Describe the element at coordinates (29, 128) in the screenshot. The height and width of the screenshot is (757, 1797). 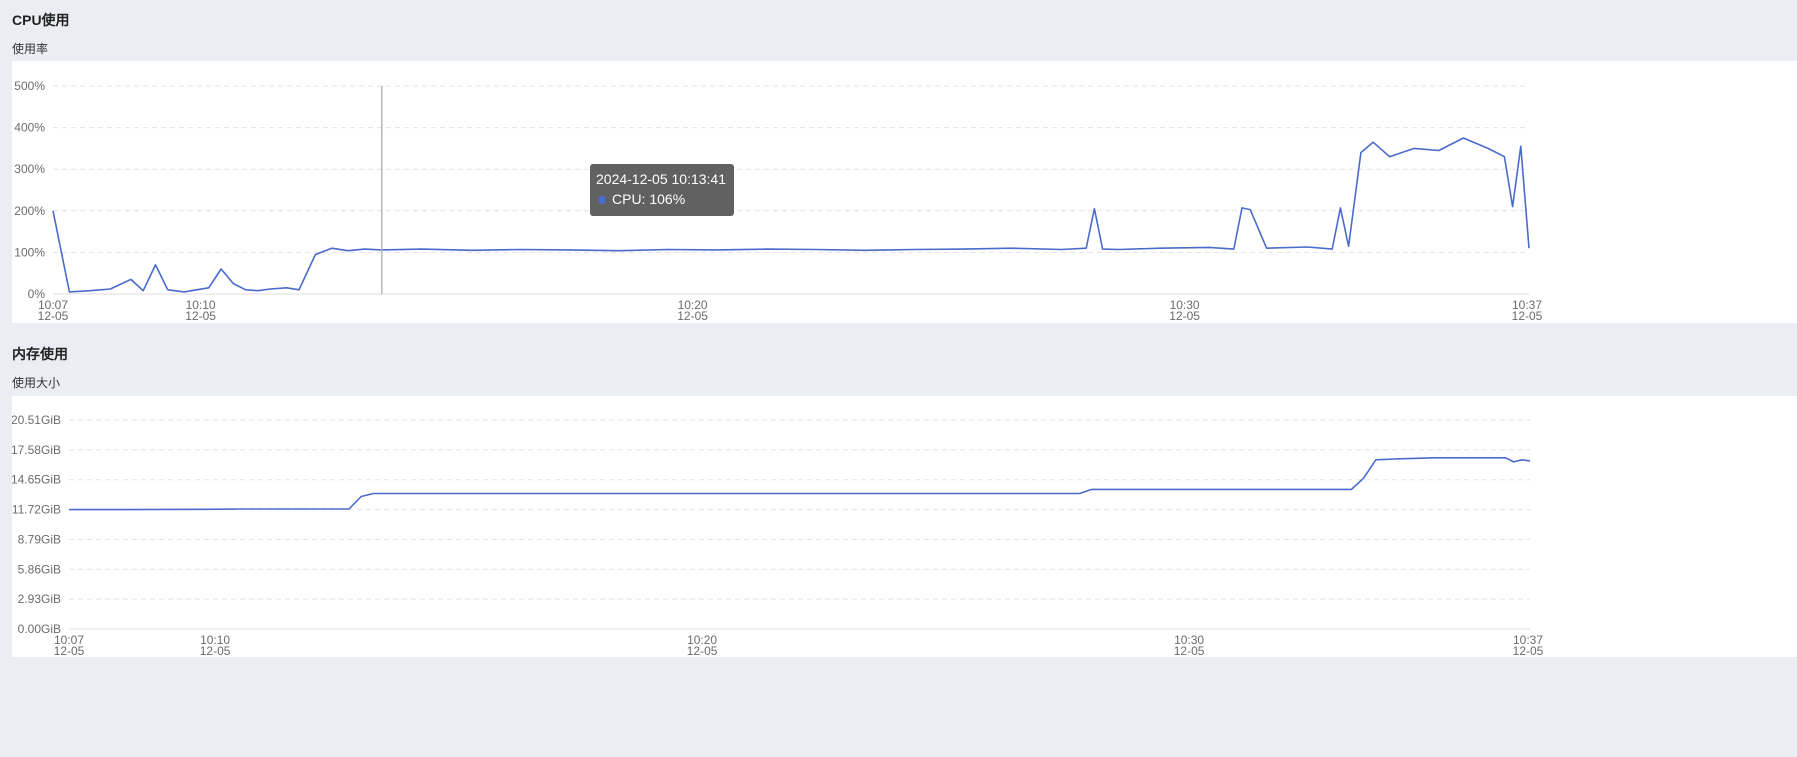
I see `y-tick-label: 400%` at that location.